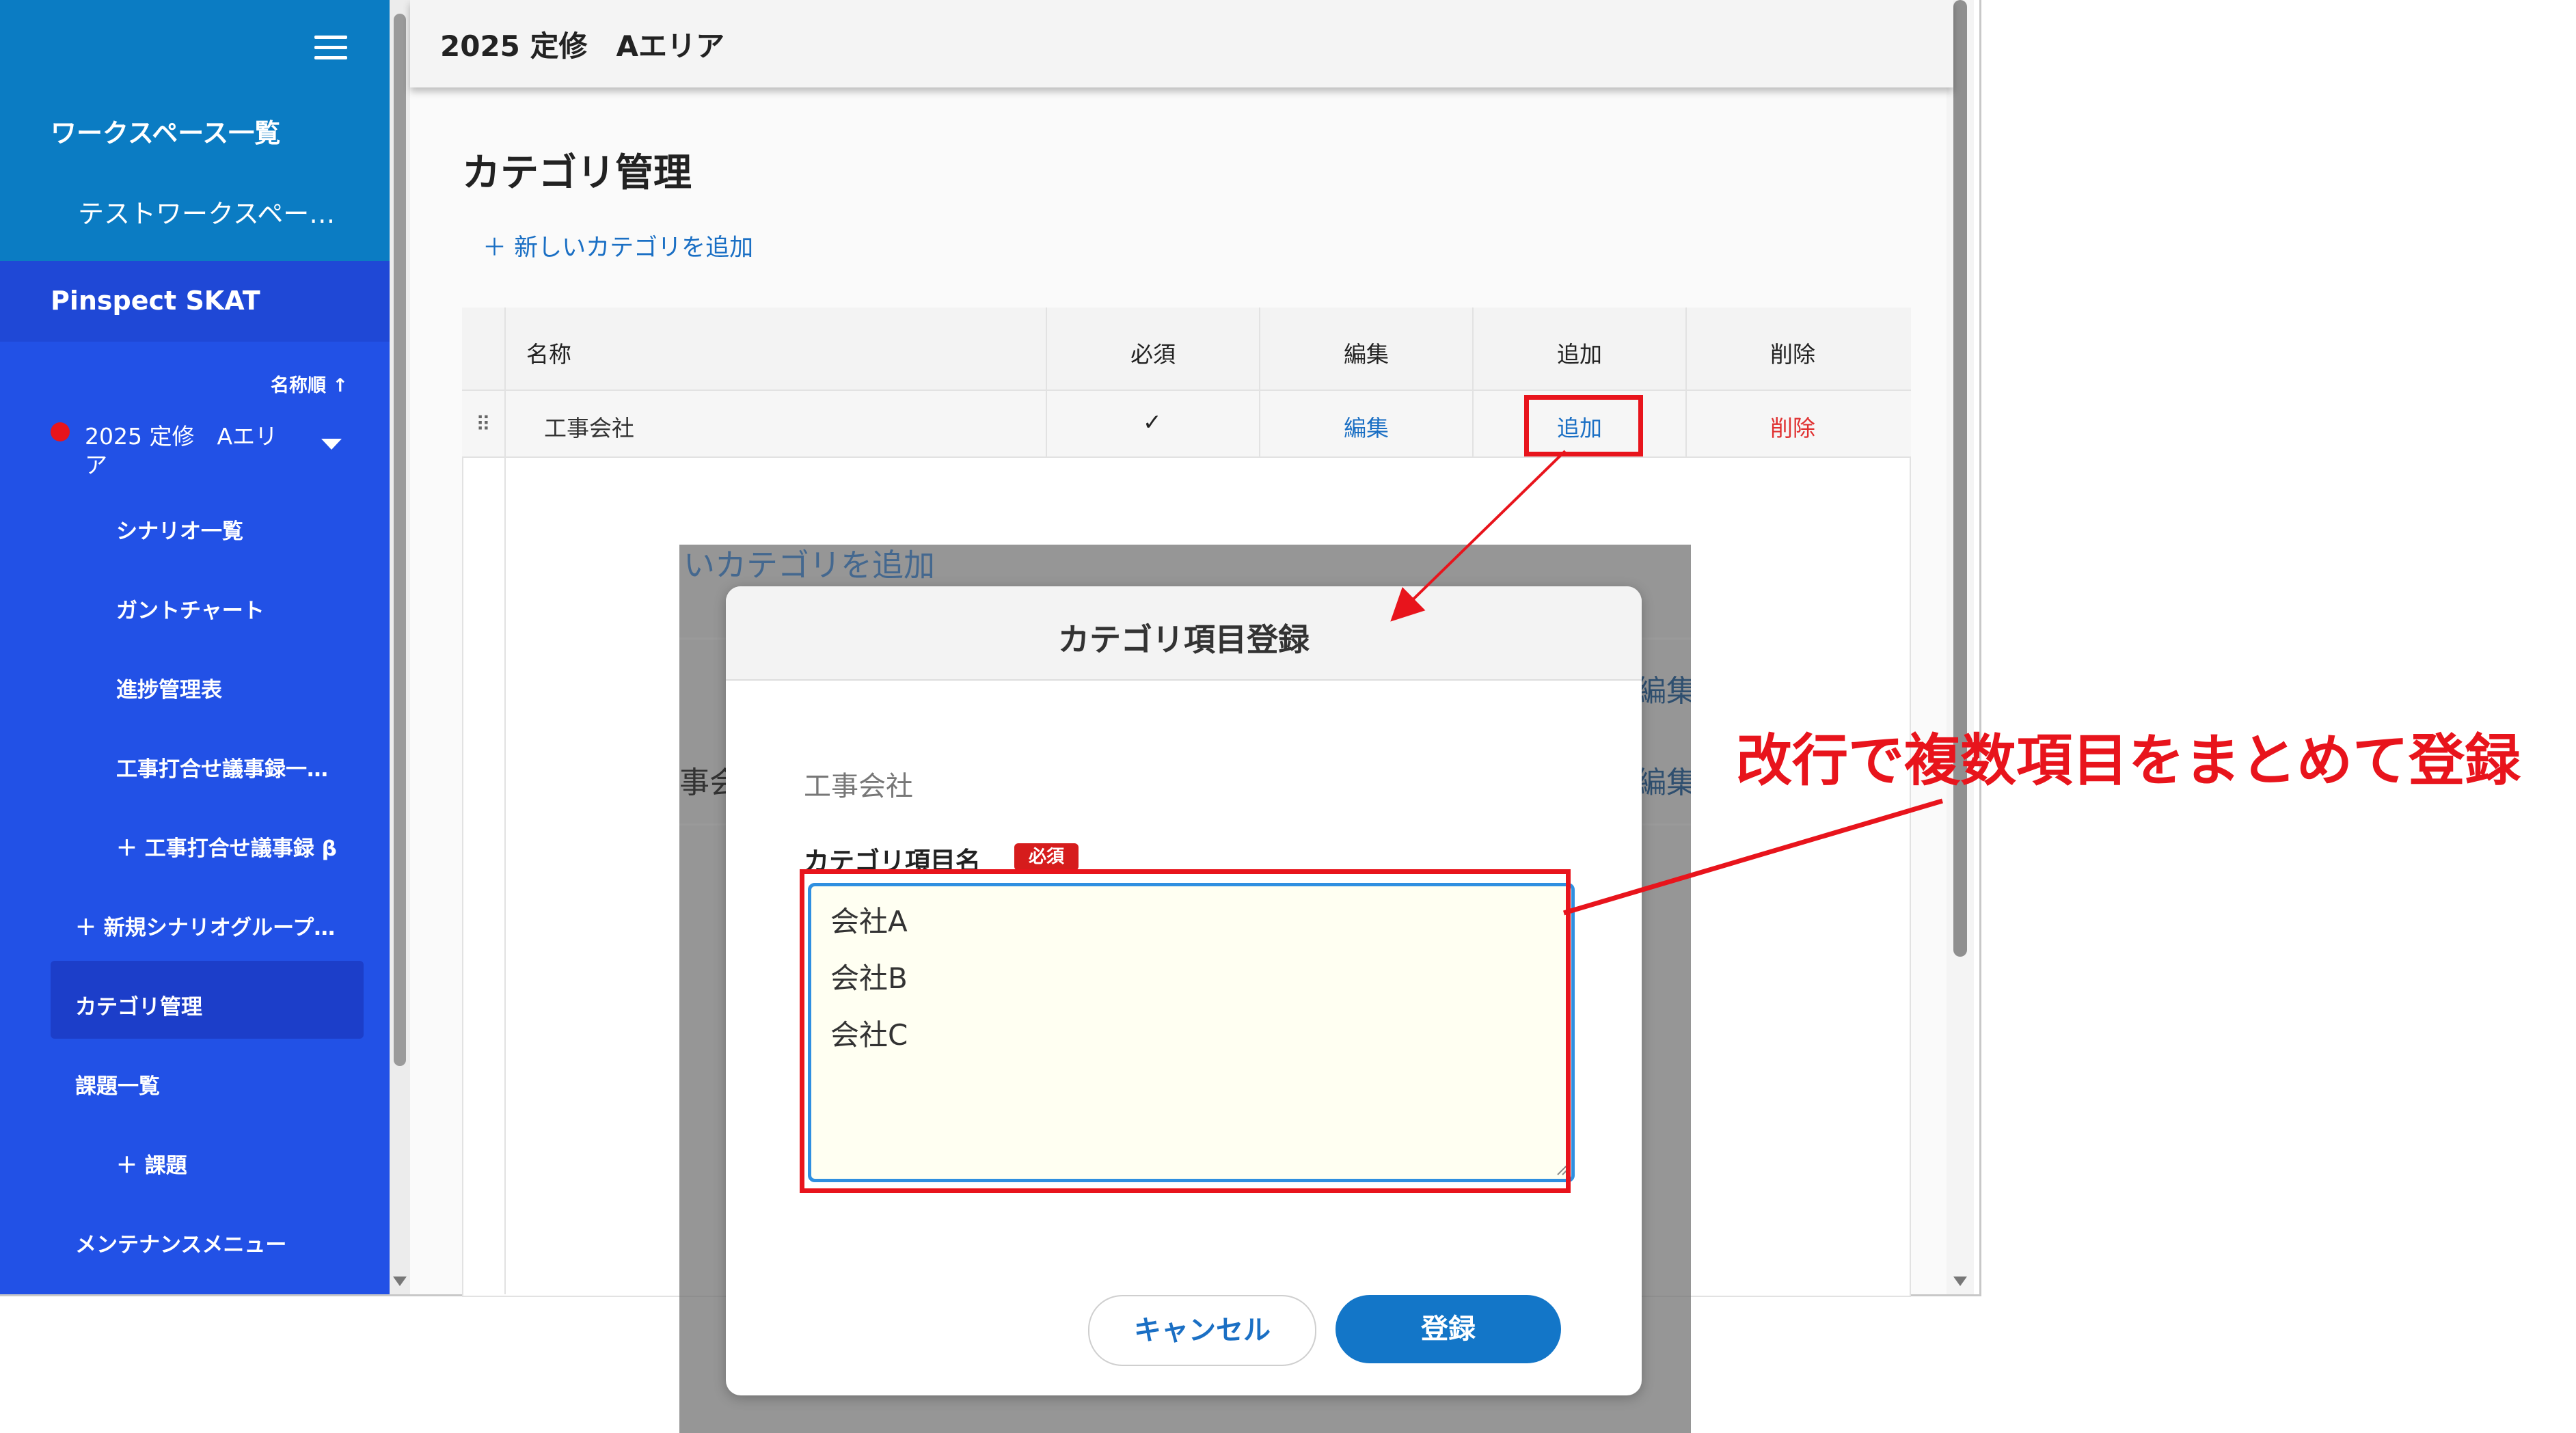  I want to click on arrow-to-modal, so click(1479, 536).